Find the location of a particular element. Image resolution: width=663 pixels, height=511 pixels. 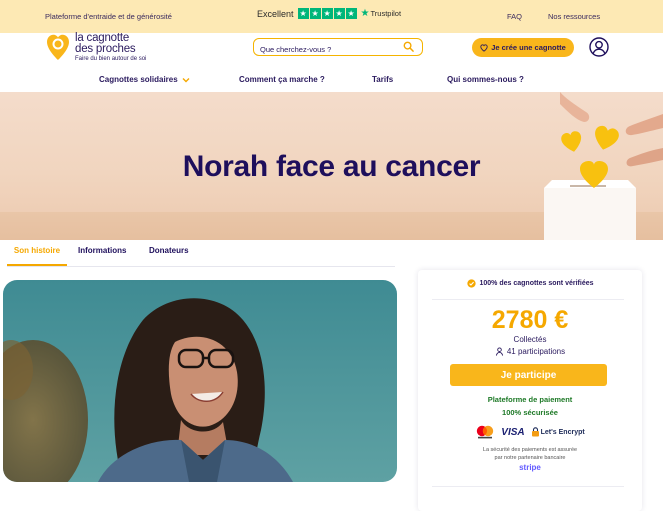

chevron-down-icon is located at coordinates (186, 79).